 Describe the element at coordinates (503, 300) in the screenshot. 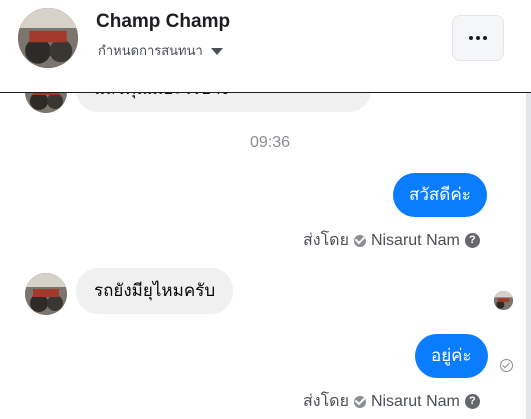

I see `seen-by-avatar` at that location.